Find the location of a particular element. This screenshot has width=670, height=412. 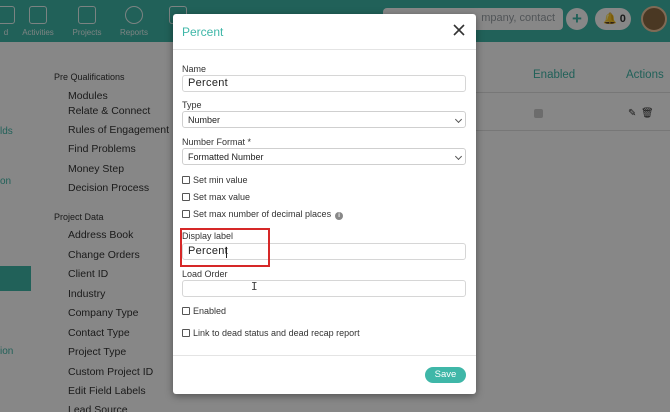

type-select-value: Number is located at coordinates (204, 120).